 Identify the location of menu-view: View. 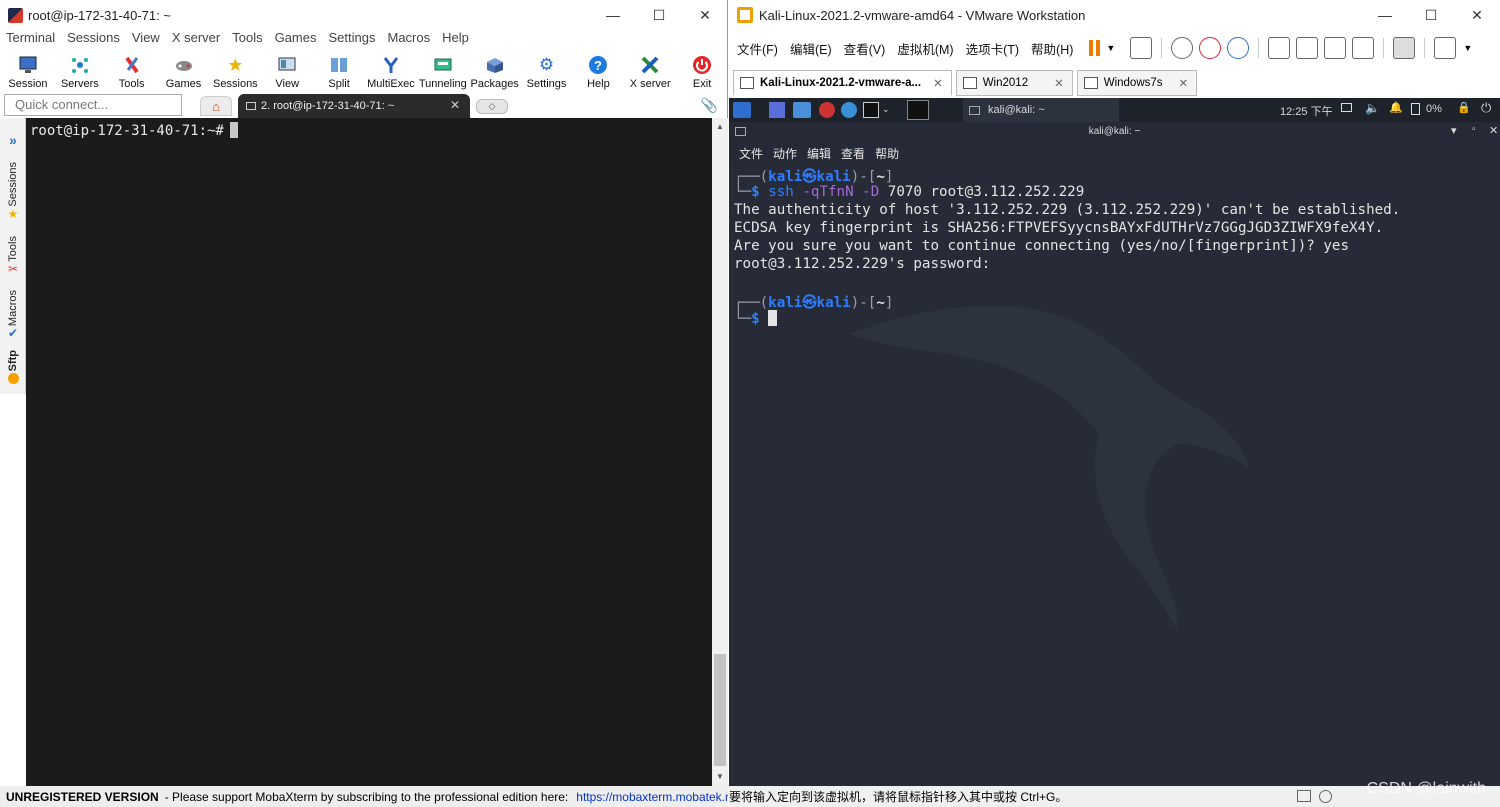
(149, 39).